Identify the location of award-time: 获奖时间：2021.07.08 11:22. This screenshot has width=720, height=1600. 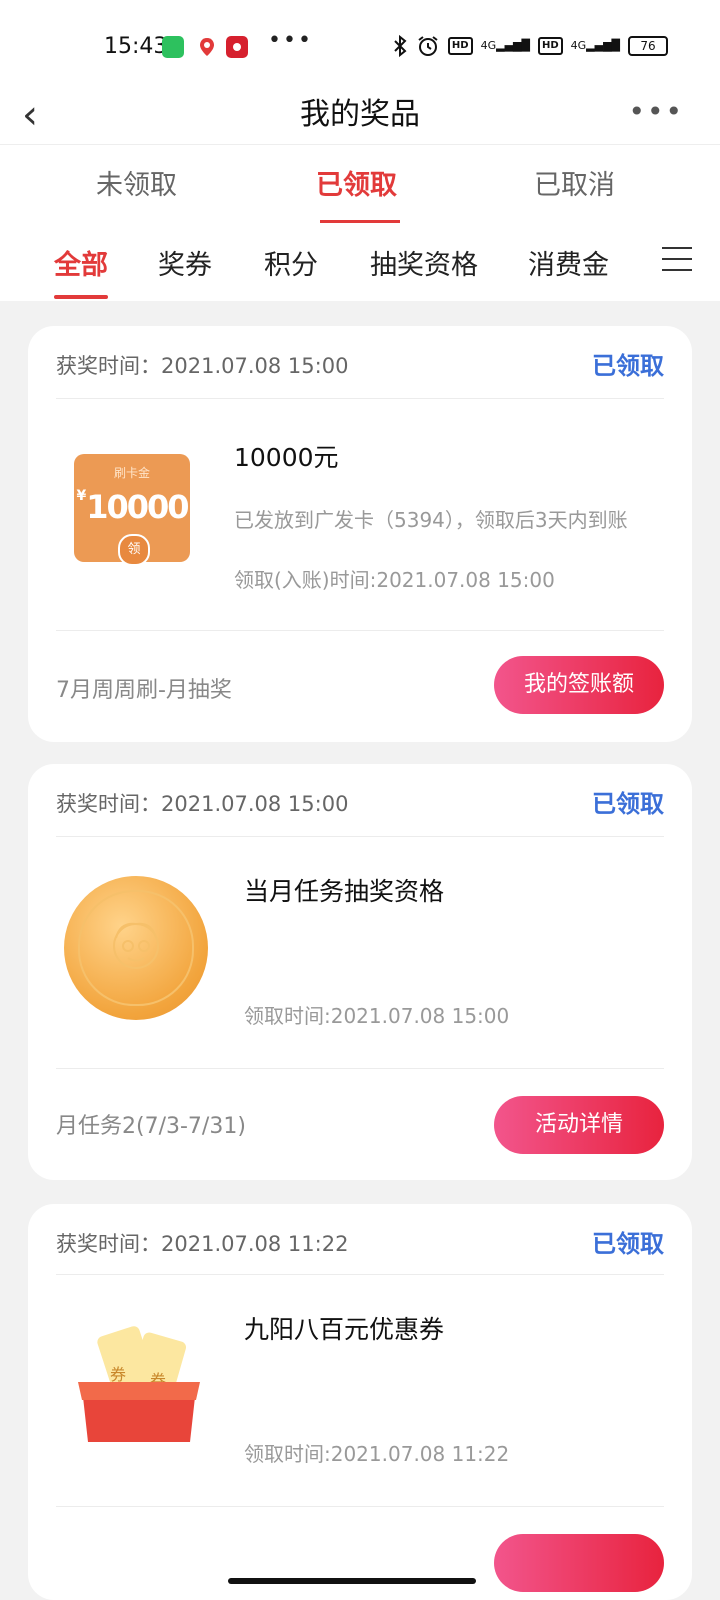
(202, 1244).